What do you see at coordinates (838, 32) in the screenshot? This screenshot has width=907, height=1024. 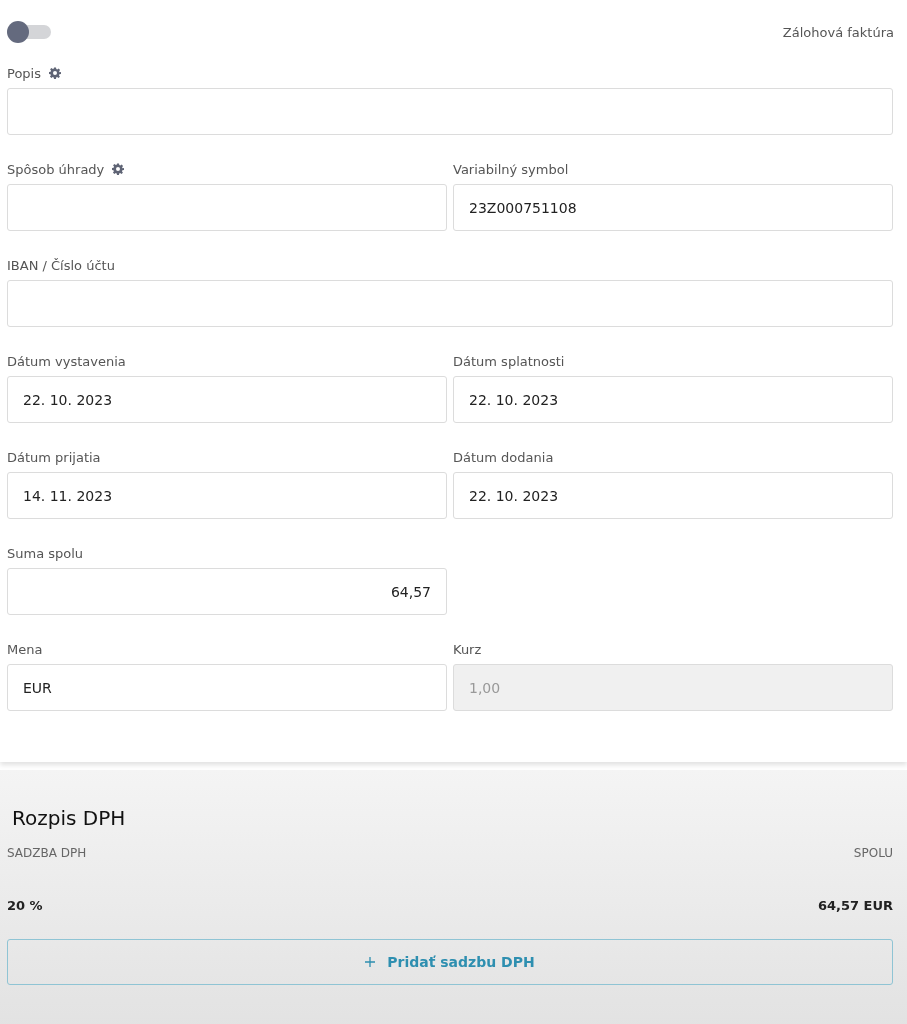 I see `toggle-label: Zálohová faktúra` at bounding box center [838, 32].